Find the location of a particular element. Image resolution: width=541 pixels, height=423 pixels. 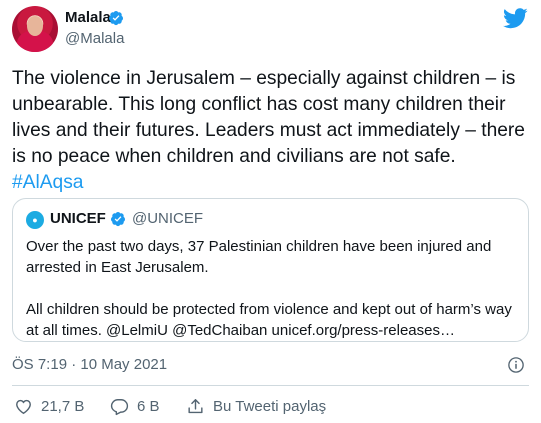

share-icon is located at coordinates (195, 405).